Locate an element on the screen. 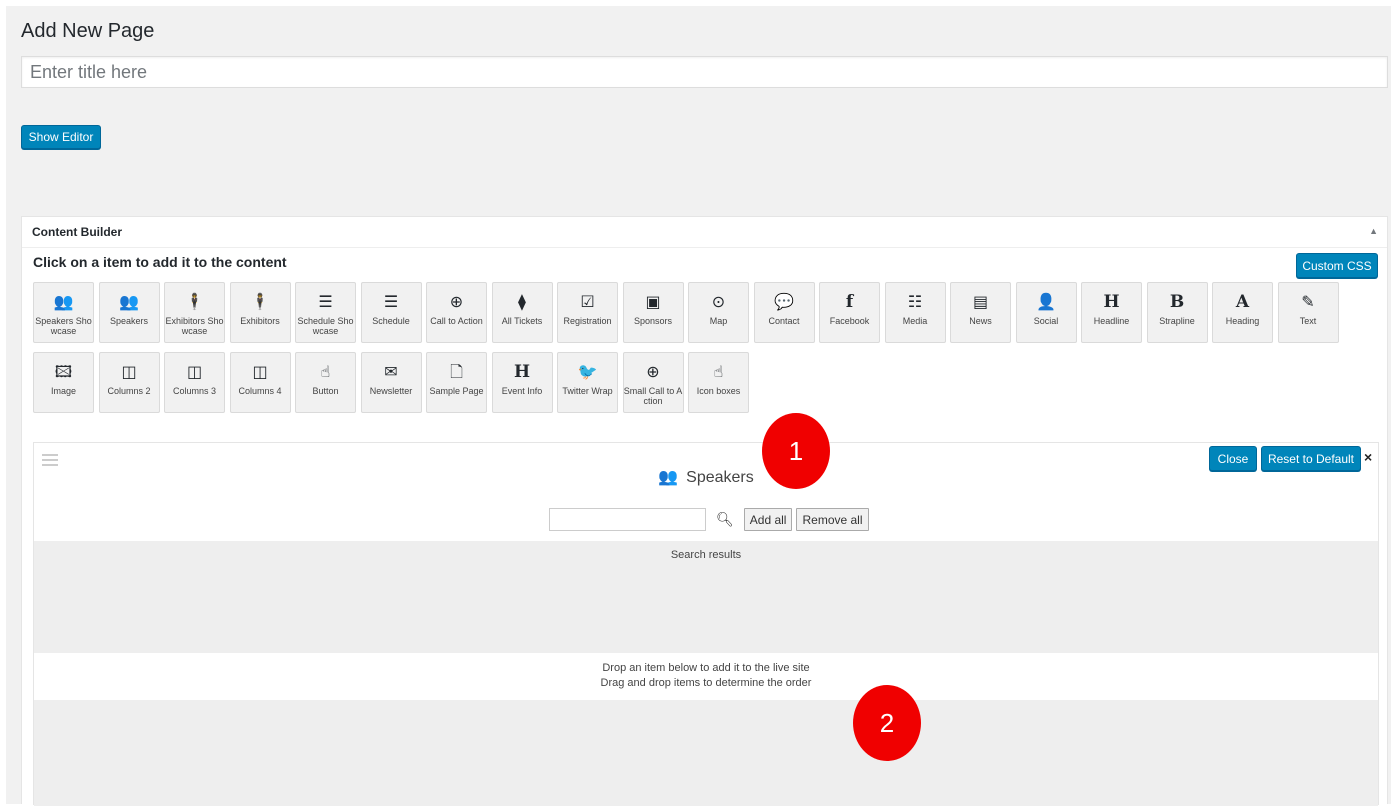 This screenshot has height=806, width=1391. checkbox-icon: ☑ is located at coordinates (587, 301).